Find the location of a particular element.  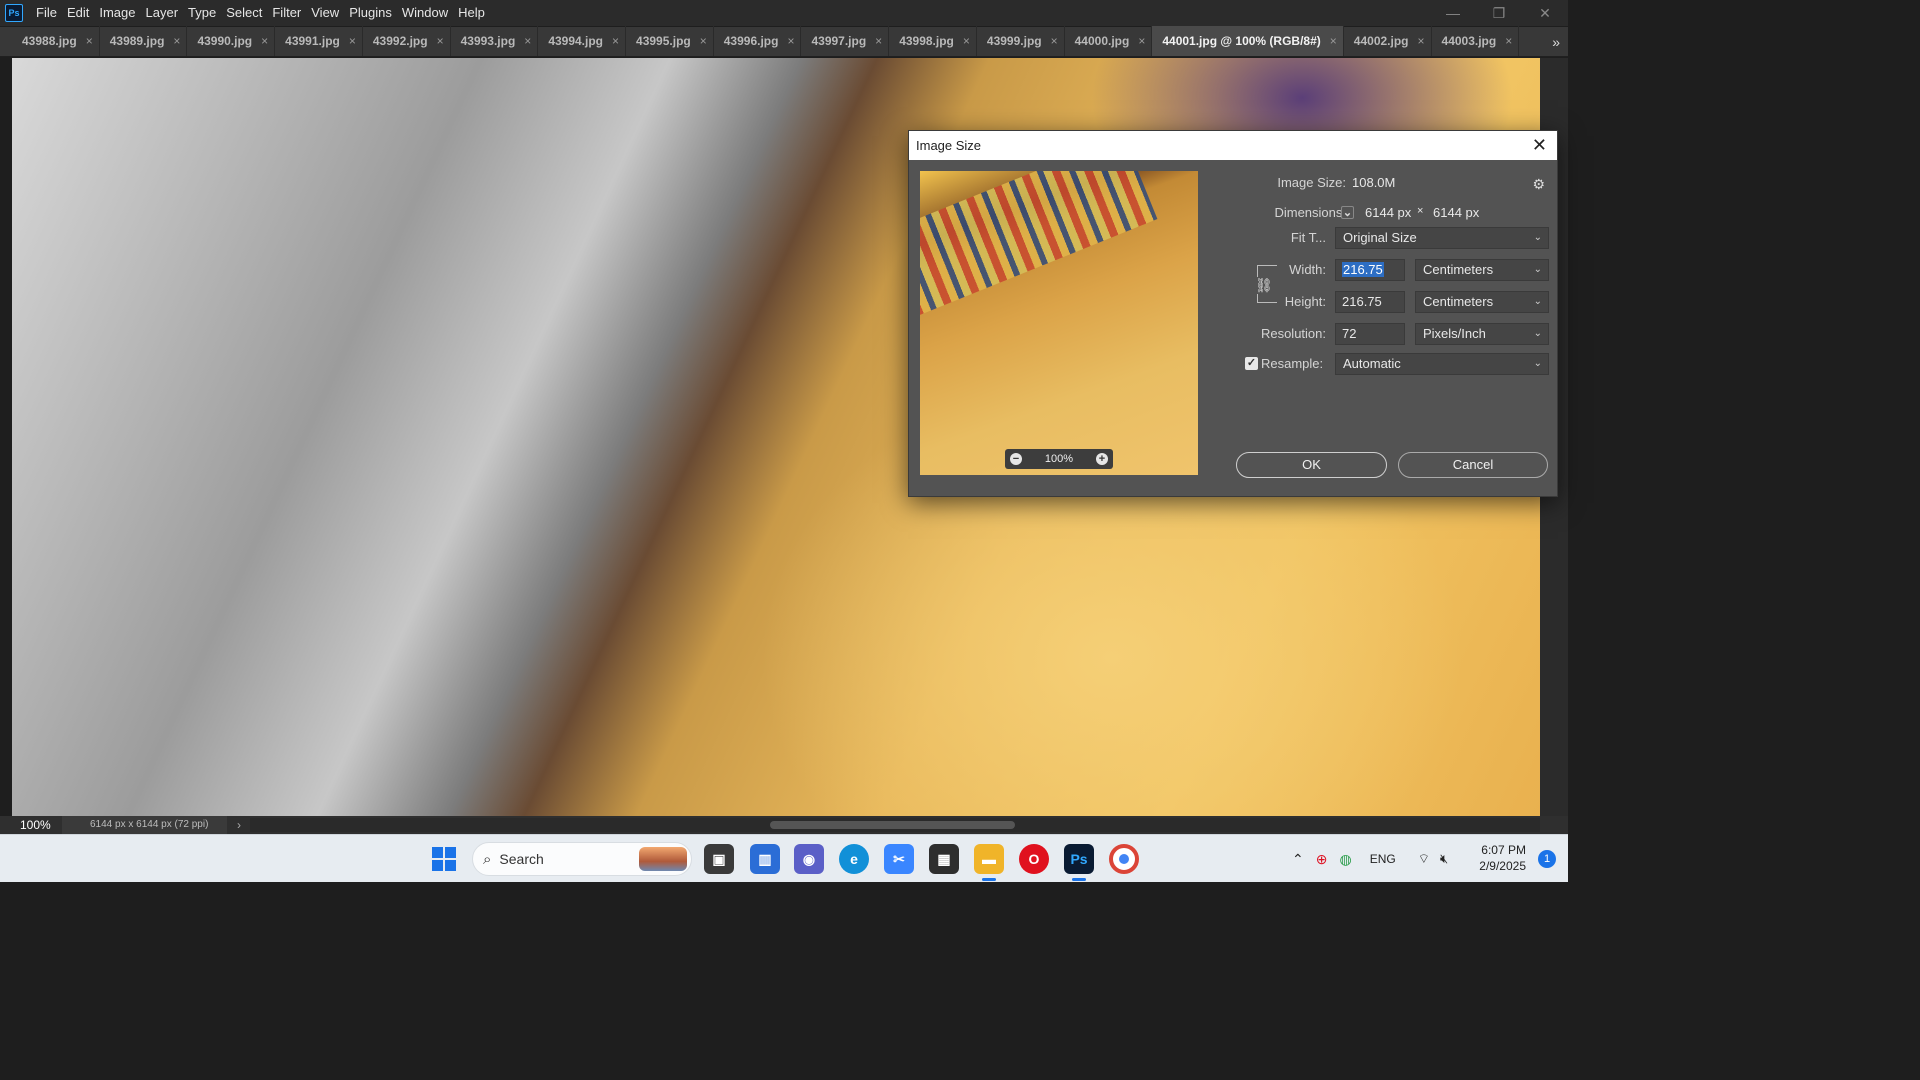

tab-label: 43989.jpg is located at coordinates (137, 41).